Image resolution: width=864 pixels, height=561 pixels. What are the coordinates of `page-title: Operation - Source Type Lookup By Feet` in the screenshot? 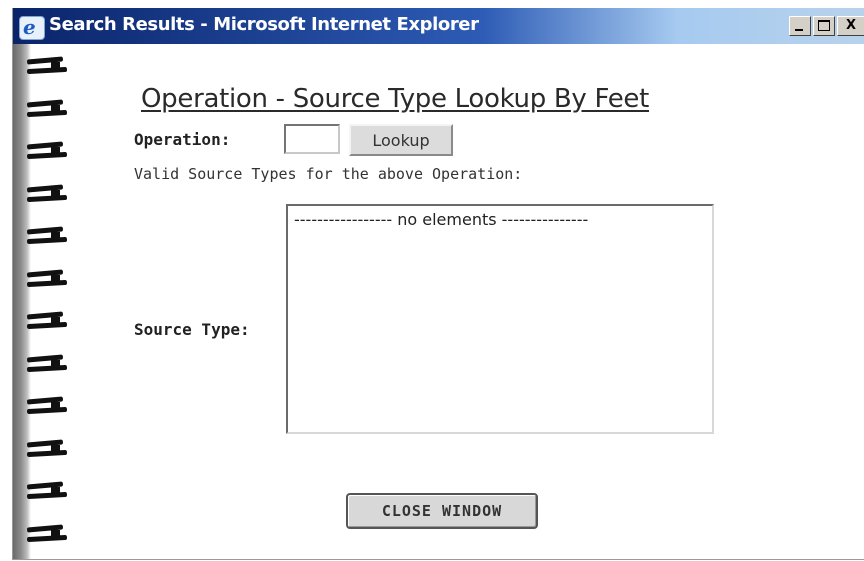 It's located at (395, 99).